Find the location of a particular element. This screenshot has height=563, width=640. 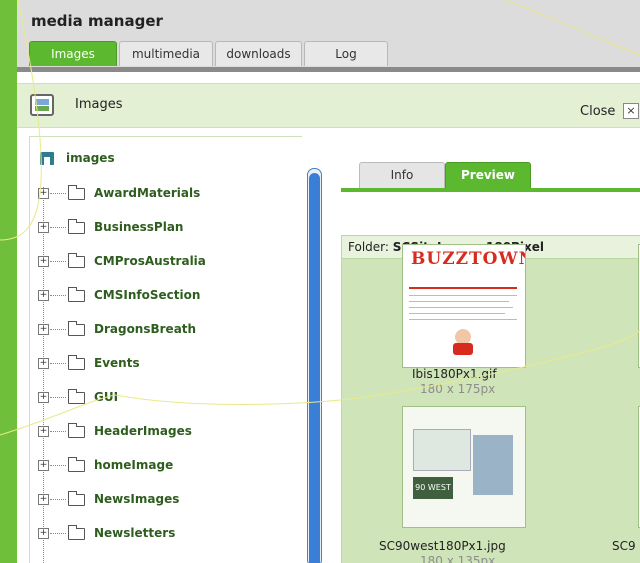

close-icon: × is located at coordinates (631, 111).